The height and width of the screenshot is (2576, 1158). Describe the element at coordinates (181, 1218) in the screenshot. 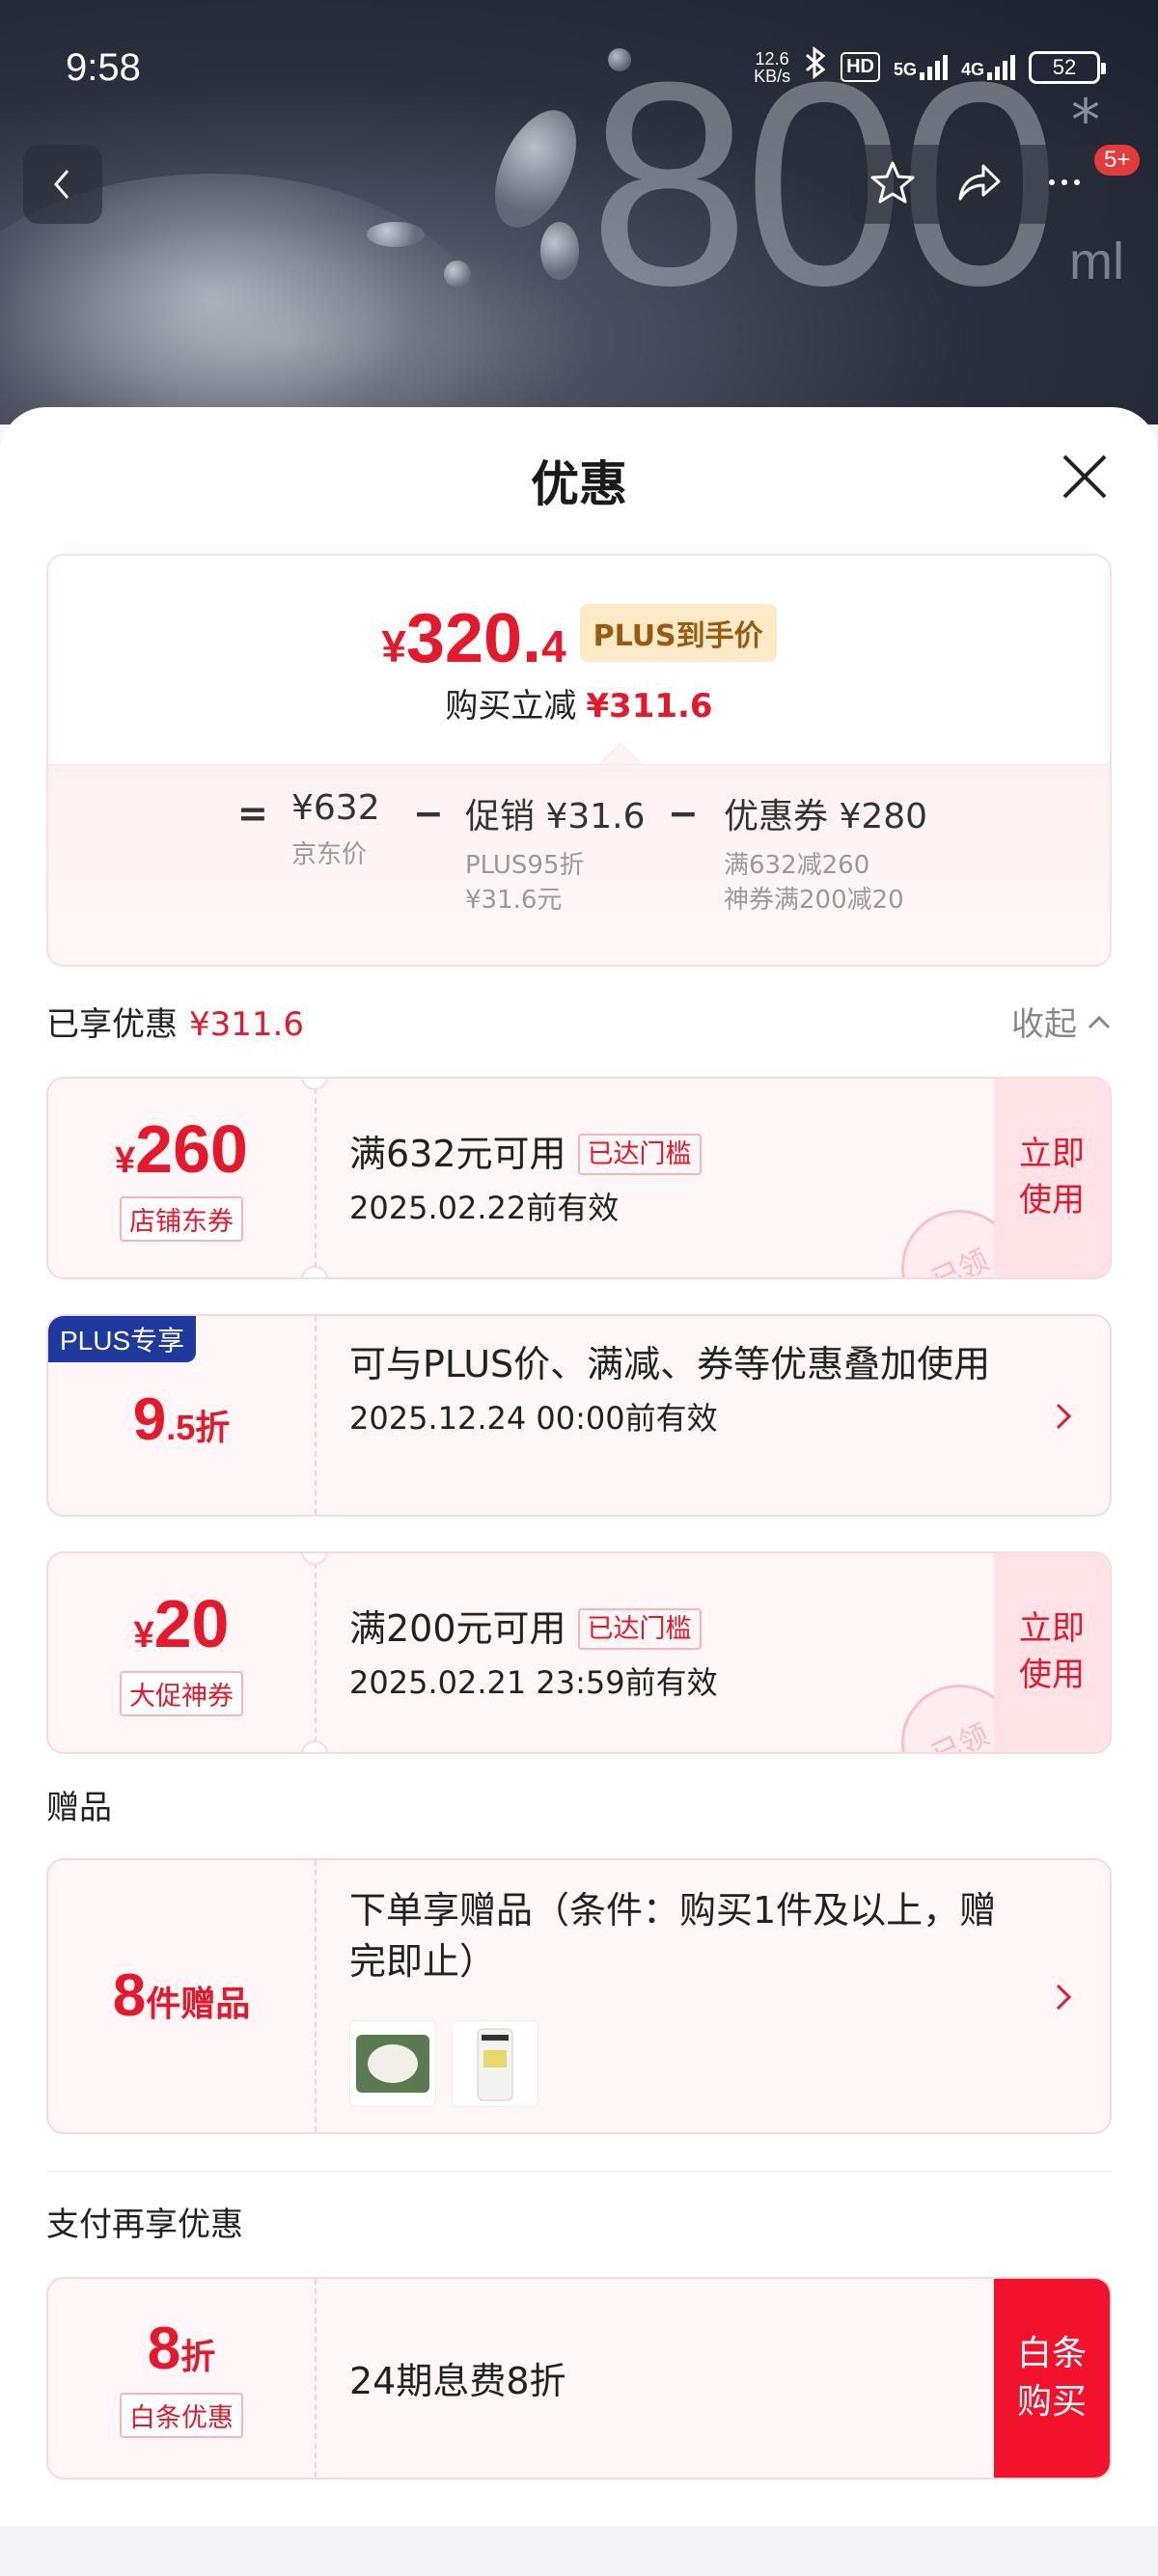

I see `coupon-type-tag: 店铺东券` at that location.